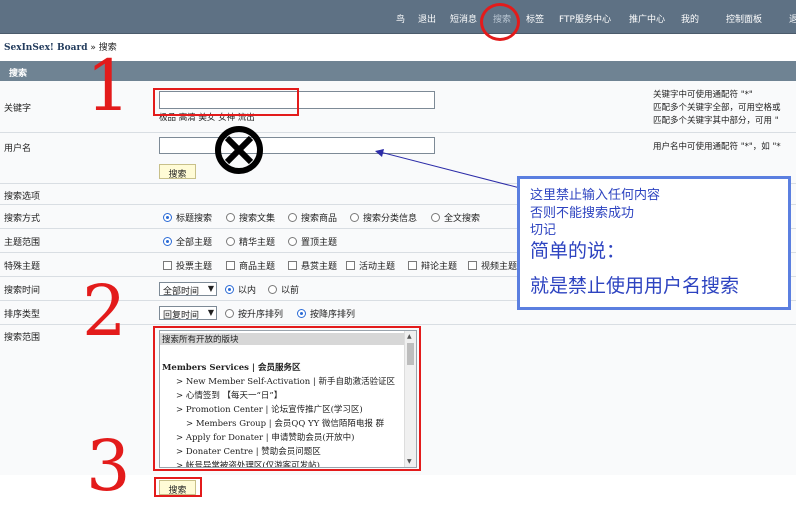 The width and height of the screenshot is (796, 507). What do you see at coordinates (226, 102) in the screenshot?
I see `annotation-box-keyword` at bounding box center [226, 102].